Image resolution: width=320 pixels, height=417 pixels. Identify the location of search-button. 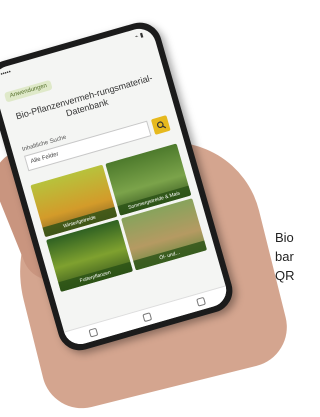
(160, 125).